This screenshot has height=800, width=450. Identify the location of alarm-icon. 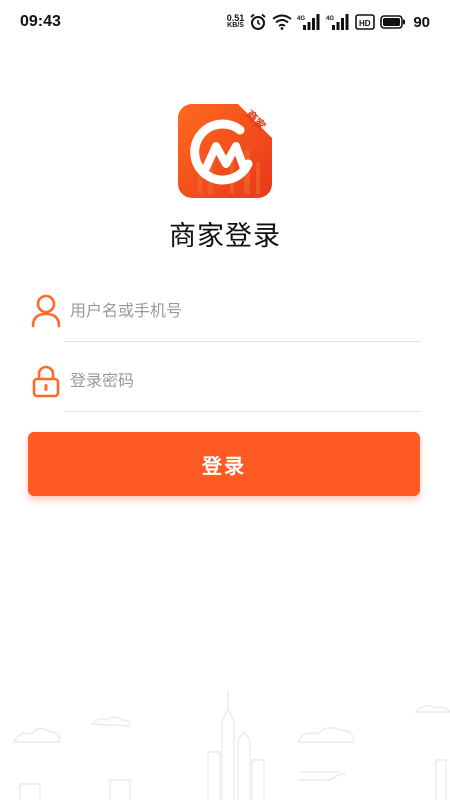
(258, 22).